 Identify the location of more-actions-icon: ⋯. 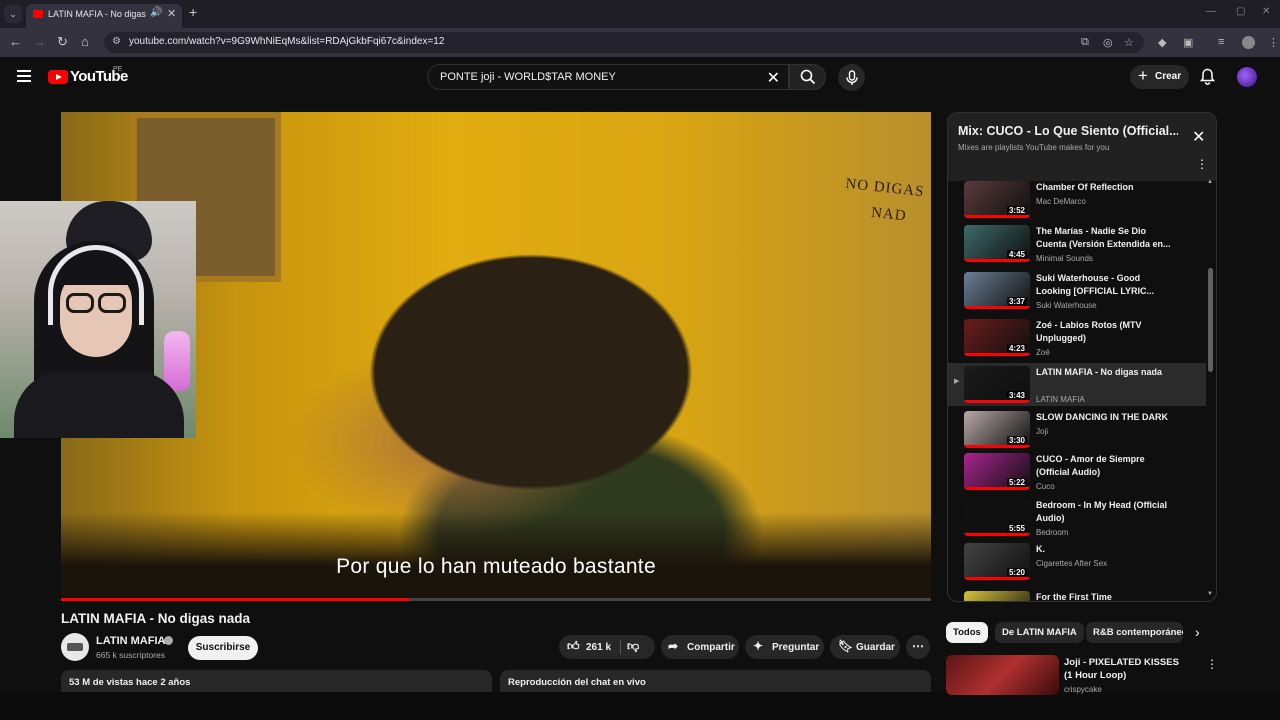
(918, 647).